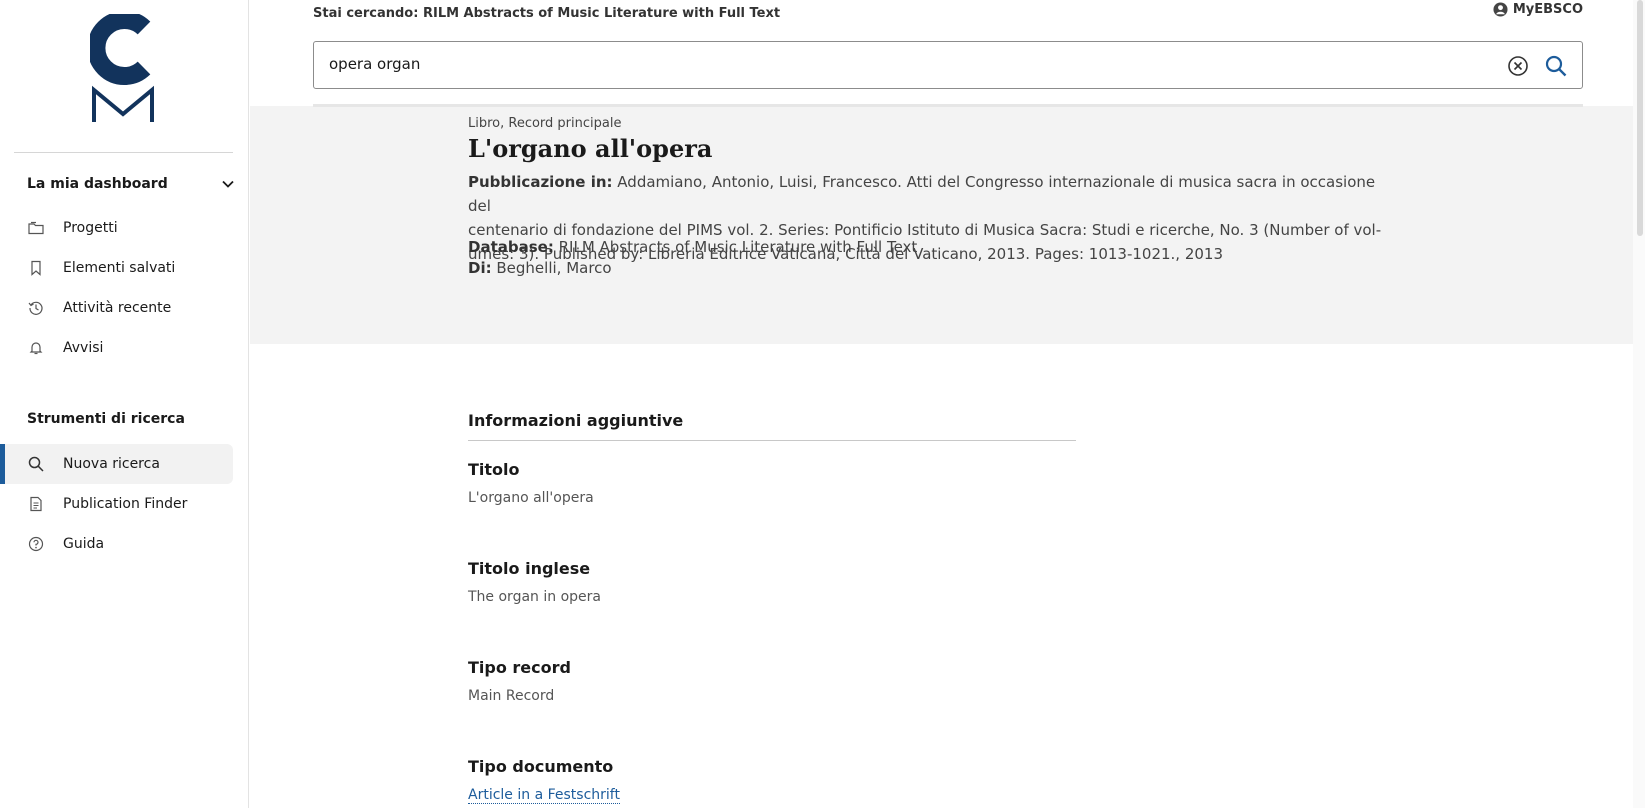 The width and height of the screenshot is (1645, 808). Describe the element at coordinates (534, 597) in the screenshot. I see `field-value-titolo-inglese: The organ in opera` at that location.